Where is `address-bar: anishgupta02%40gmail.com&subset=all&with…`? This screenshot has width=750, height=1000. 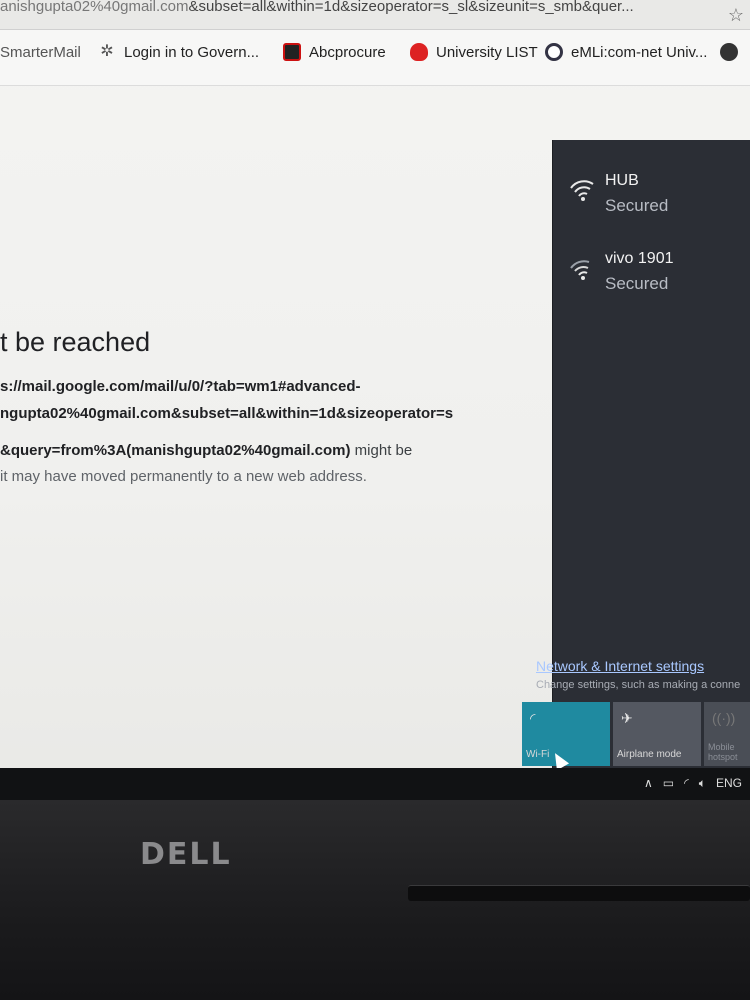 address-bar: anishgupta02%40gmail.com&subset=all&with… is located at coordinates (375, 15).